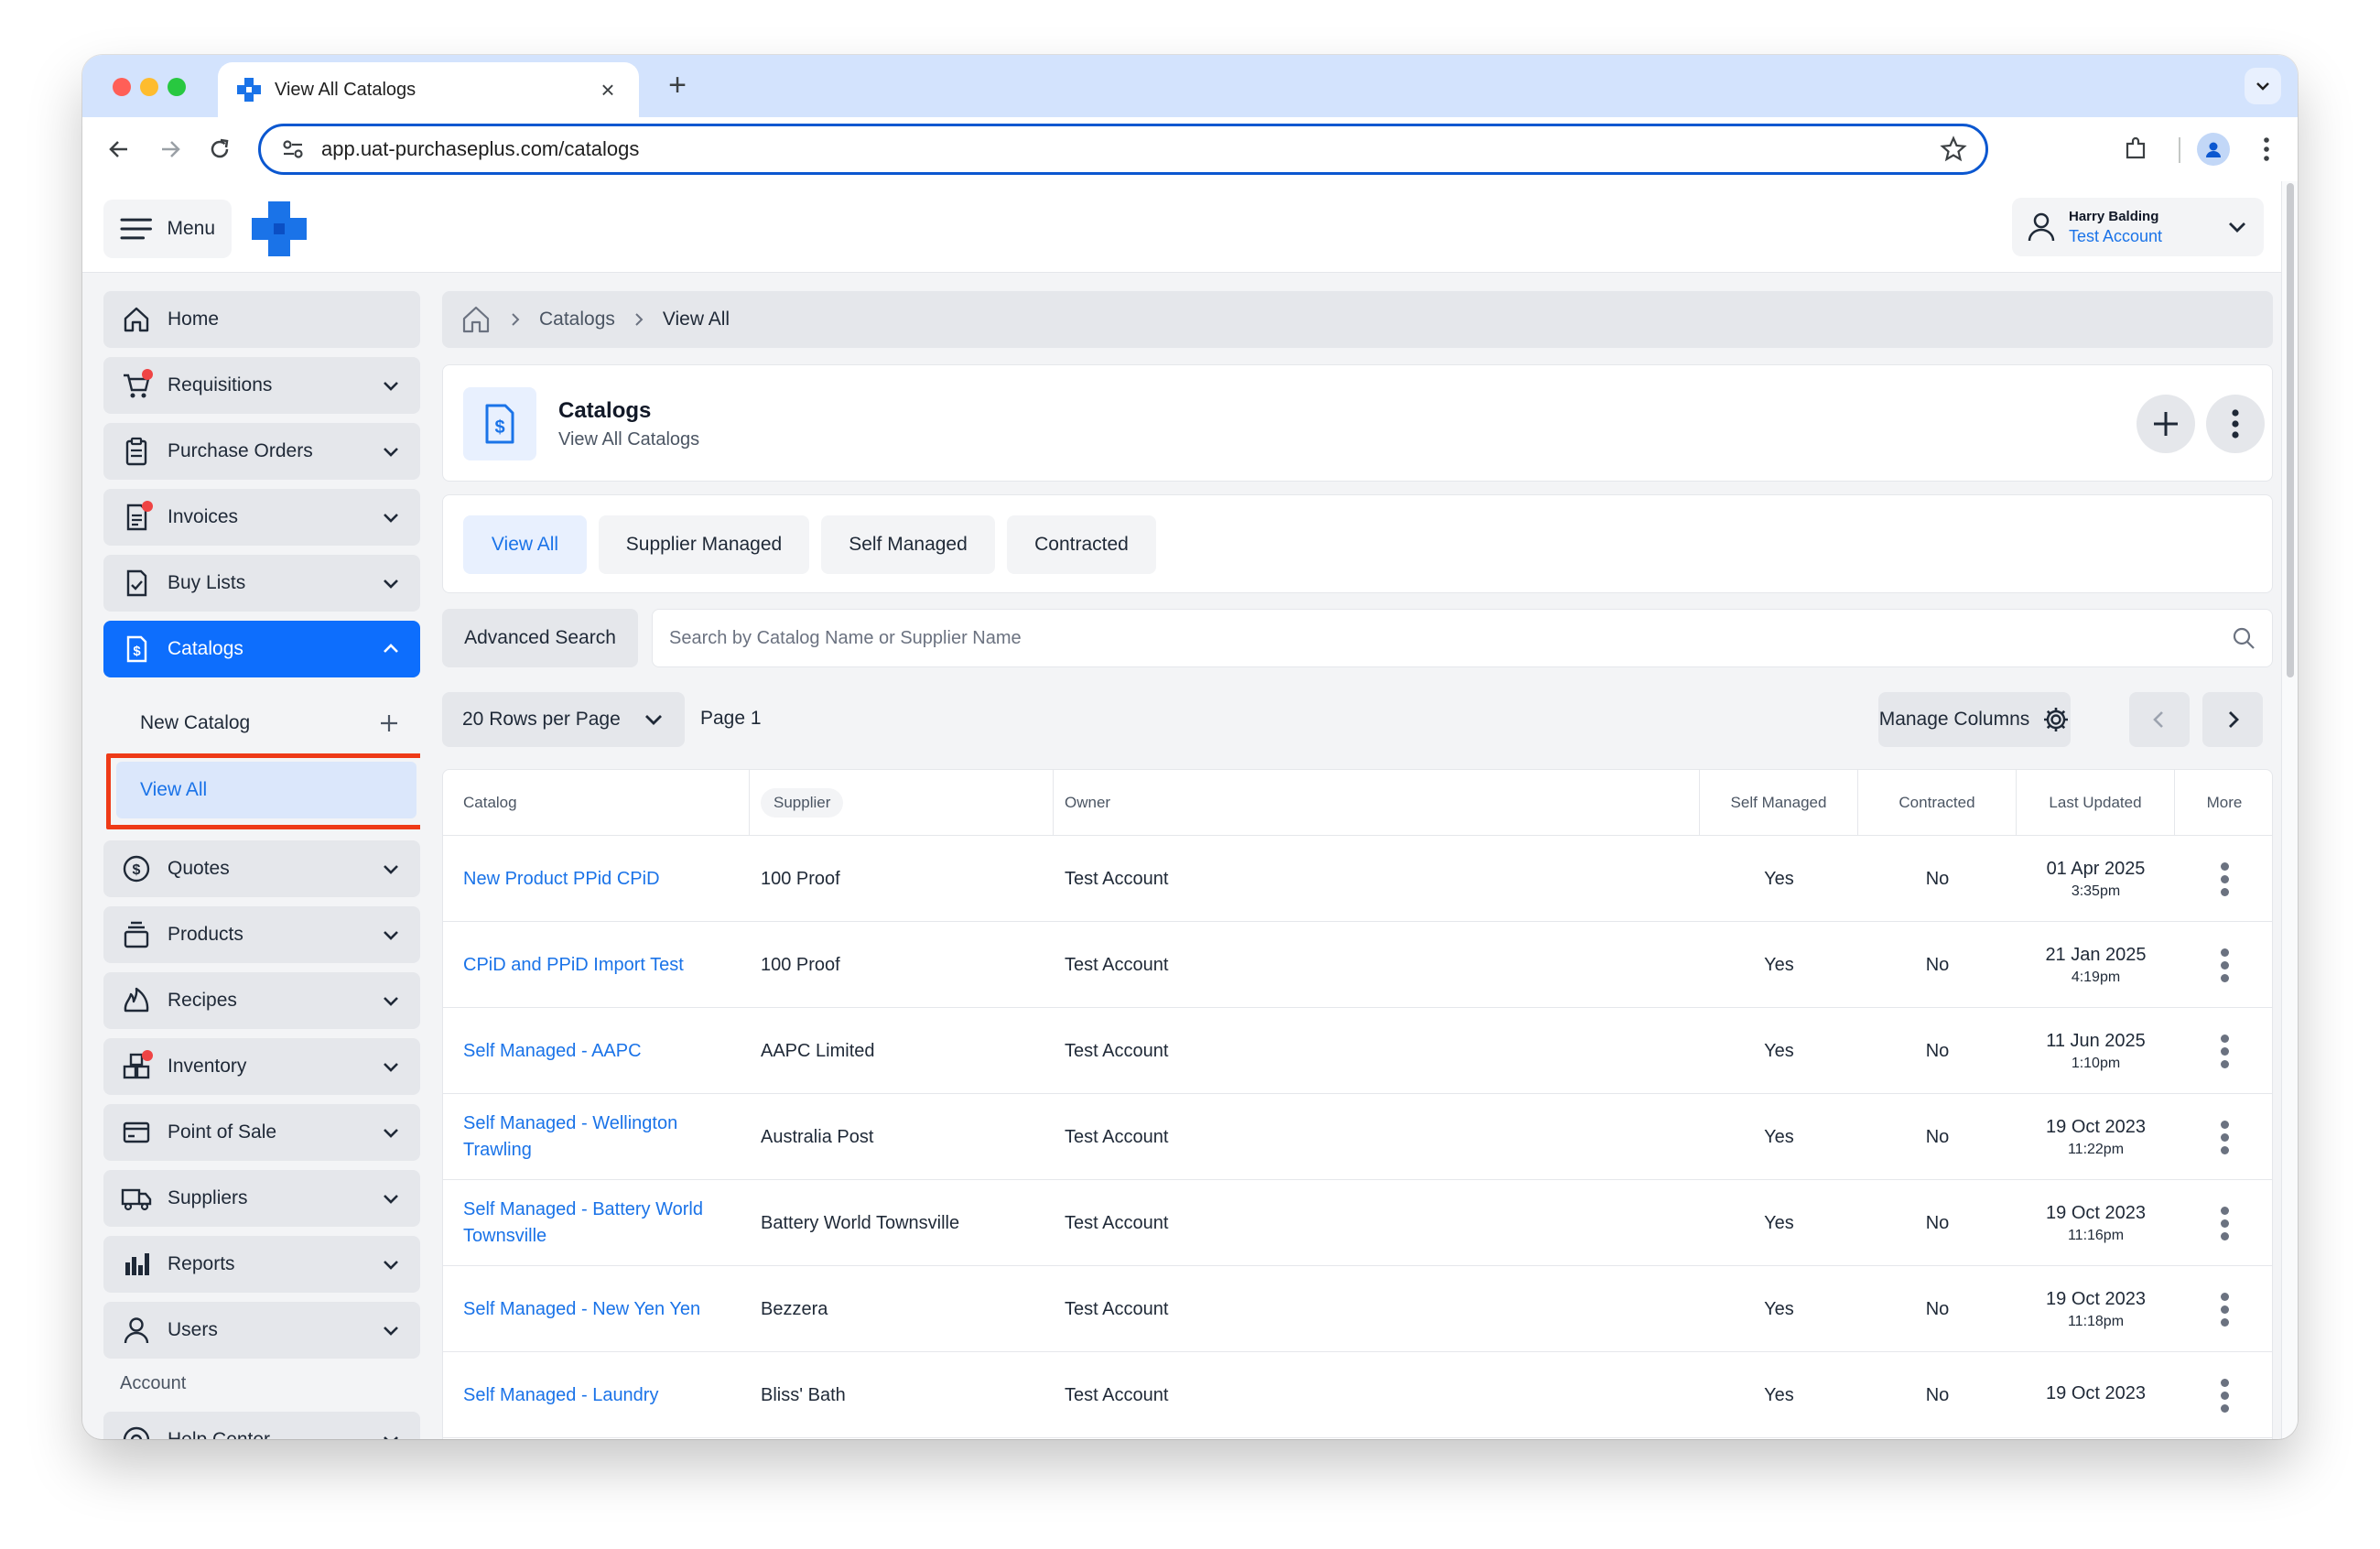 This screenshot has width=2380, height=1549. Describe the element at coordinates (600, 1137) in the screenshot. I see `catalog-name-link: Self Managed - Wellington Trawling` at that location.